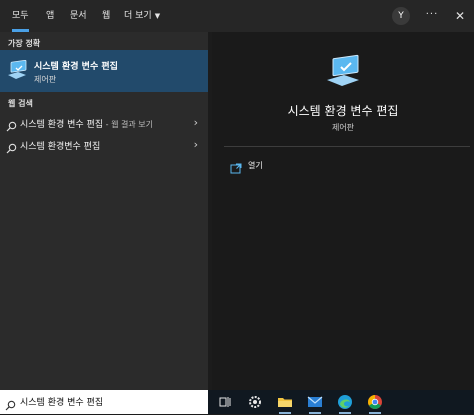 The width and height of the screenshot is (474, 415). I want to click on chrome-icon, so click(375, 403).